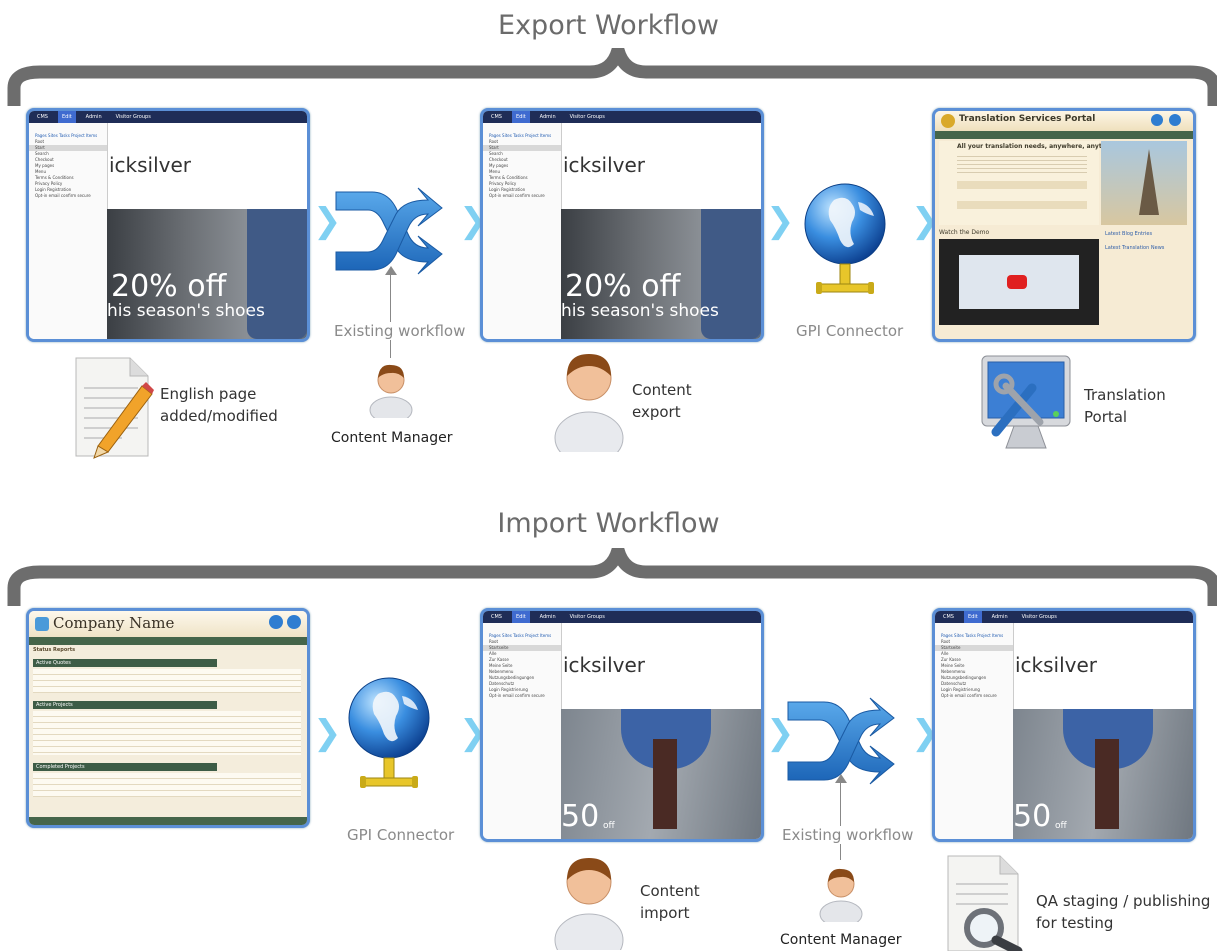 The height and width of the screenshot is (951, 1217). Describe the element at coordinates (42, 624) in the screenshot. I see `company-logo` at that location.